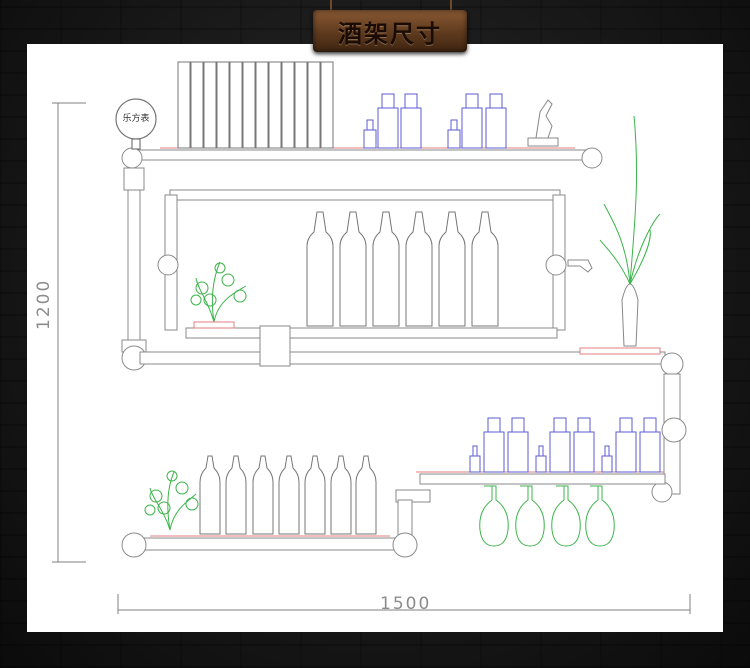  What do you see at coordinates (565, 445) in the screenshot?
I see `lower-right-bottles` at bounding box center [565, 445].